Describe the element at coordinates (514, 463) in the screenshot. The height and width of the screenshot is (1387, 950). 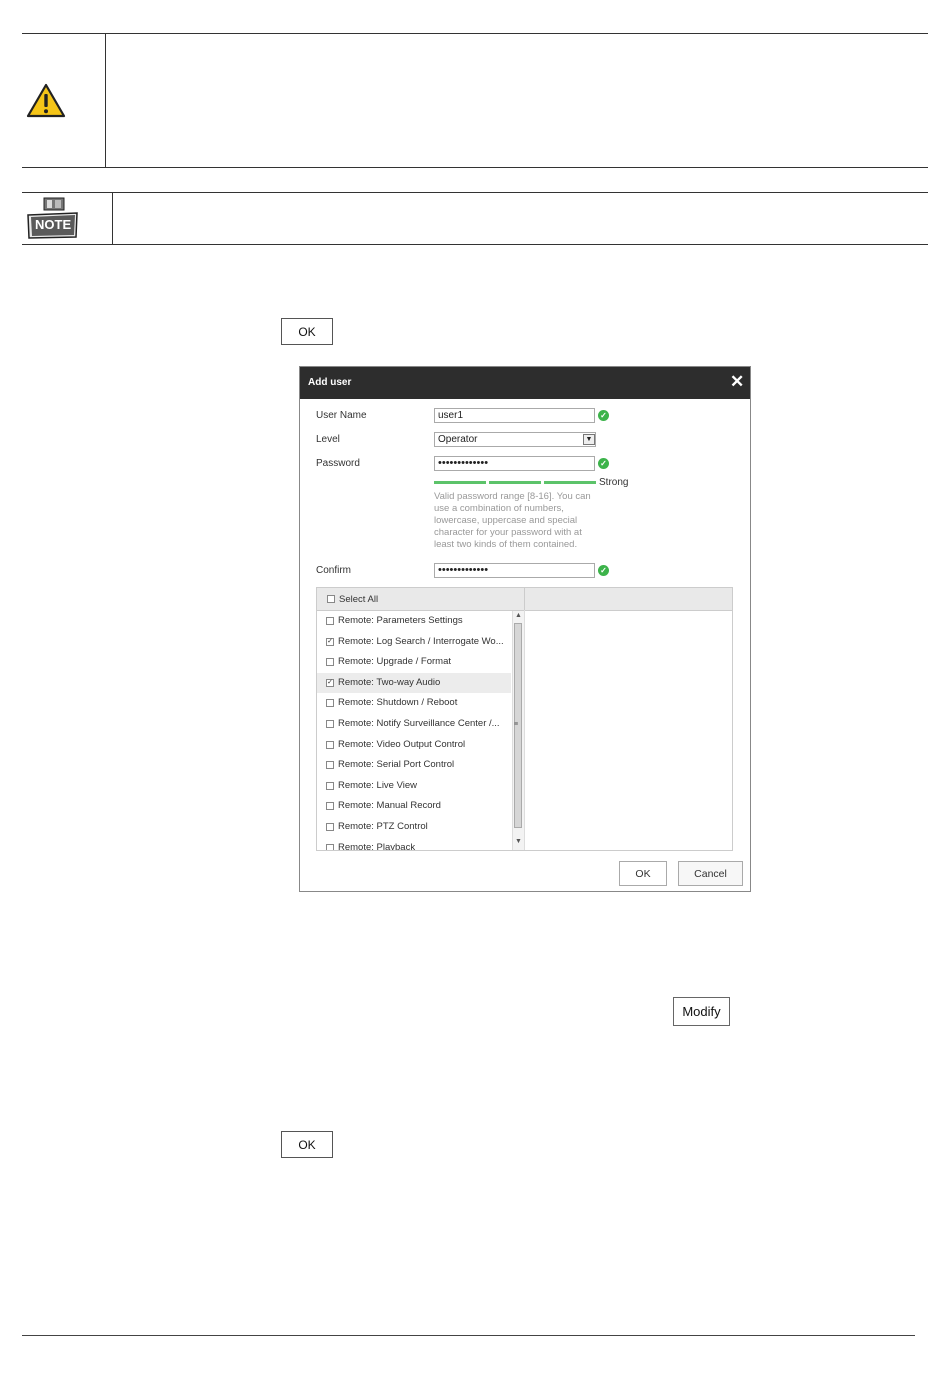
I see `password-input: •••••••••••••` at that location.